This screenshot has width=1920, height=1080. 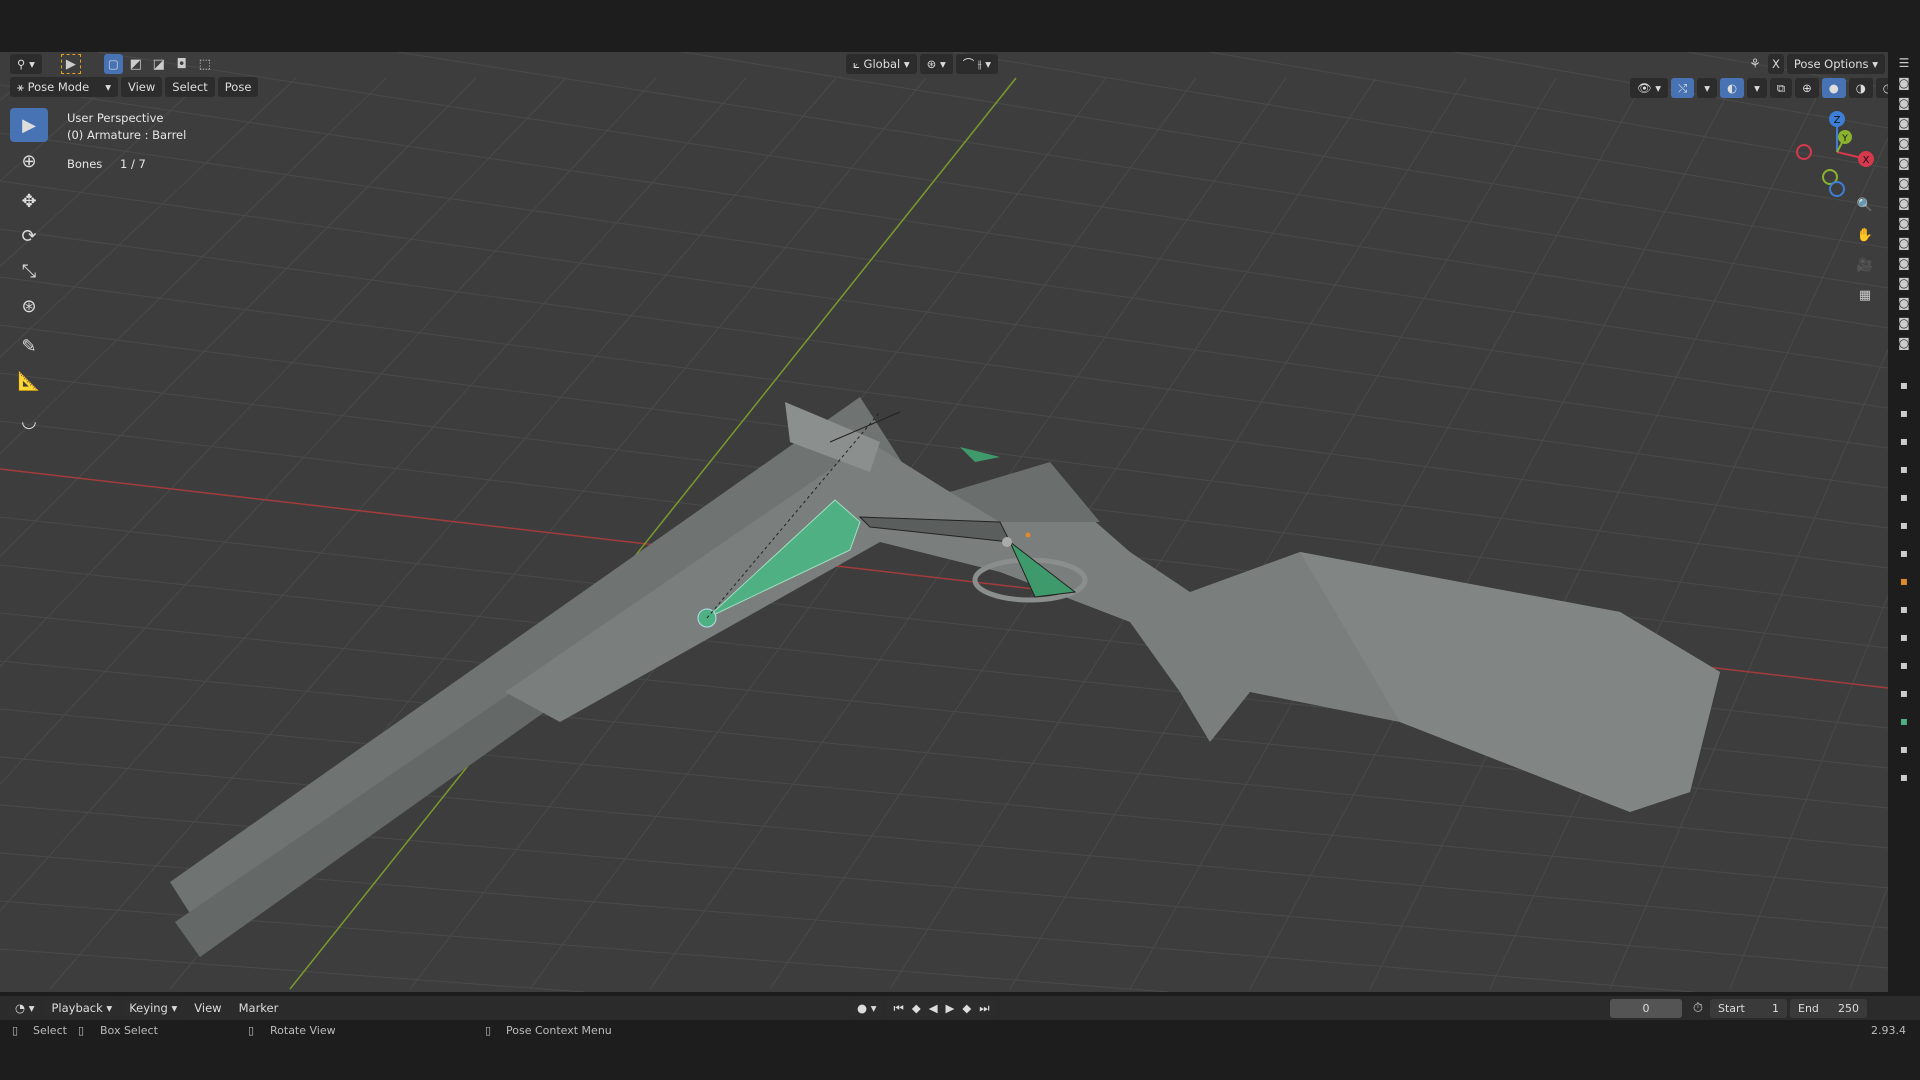 What do you see at coordinates (29, 346) in the screenshot?
I see `tool-annotate: ✎` at bounding box center [29, 346].